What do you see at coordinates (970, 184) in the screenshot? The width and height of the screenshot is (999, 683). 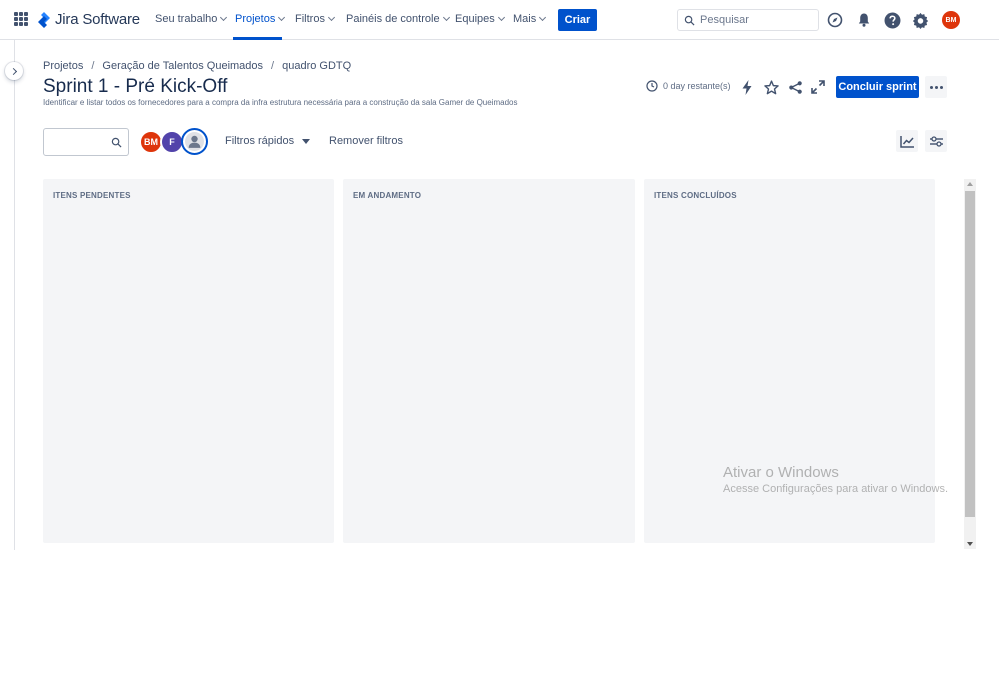 I see `scroll-up-arrow-icon` at bounding box center [970, 184].